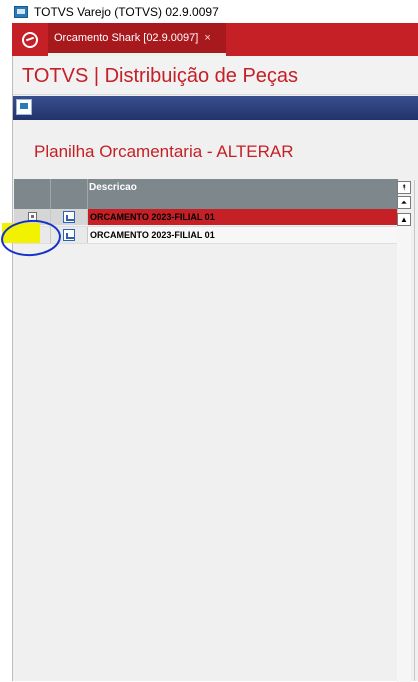 Image resolution: width=418 pixels, height=682 pixels. I want to click on window-titlebar: TOTVS Varejo (TOTVS) 02.9.0097, so click(209, 11).